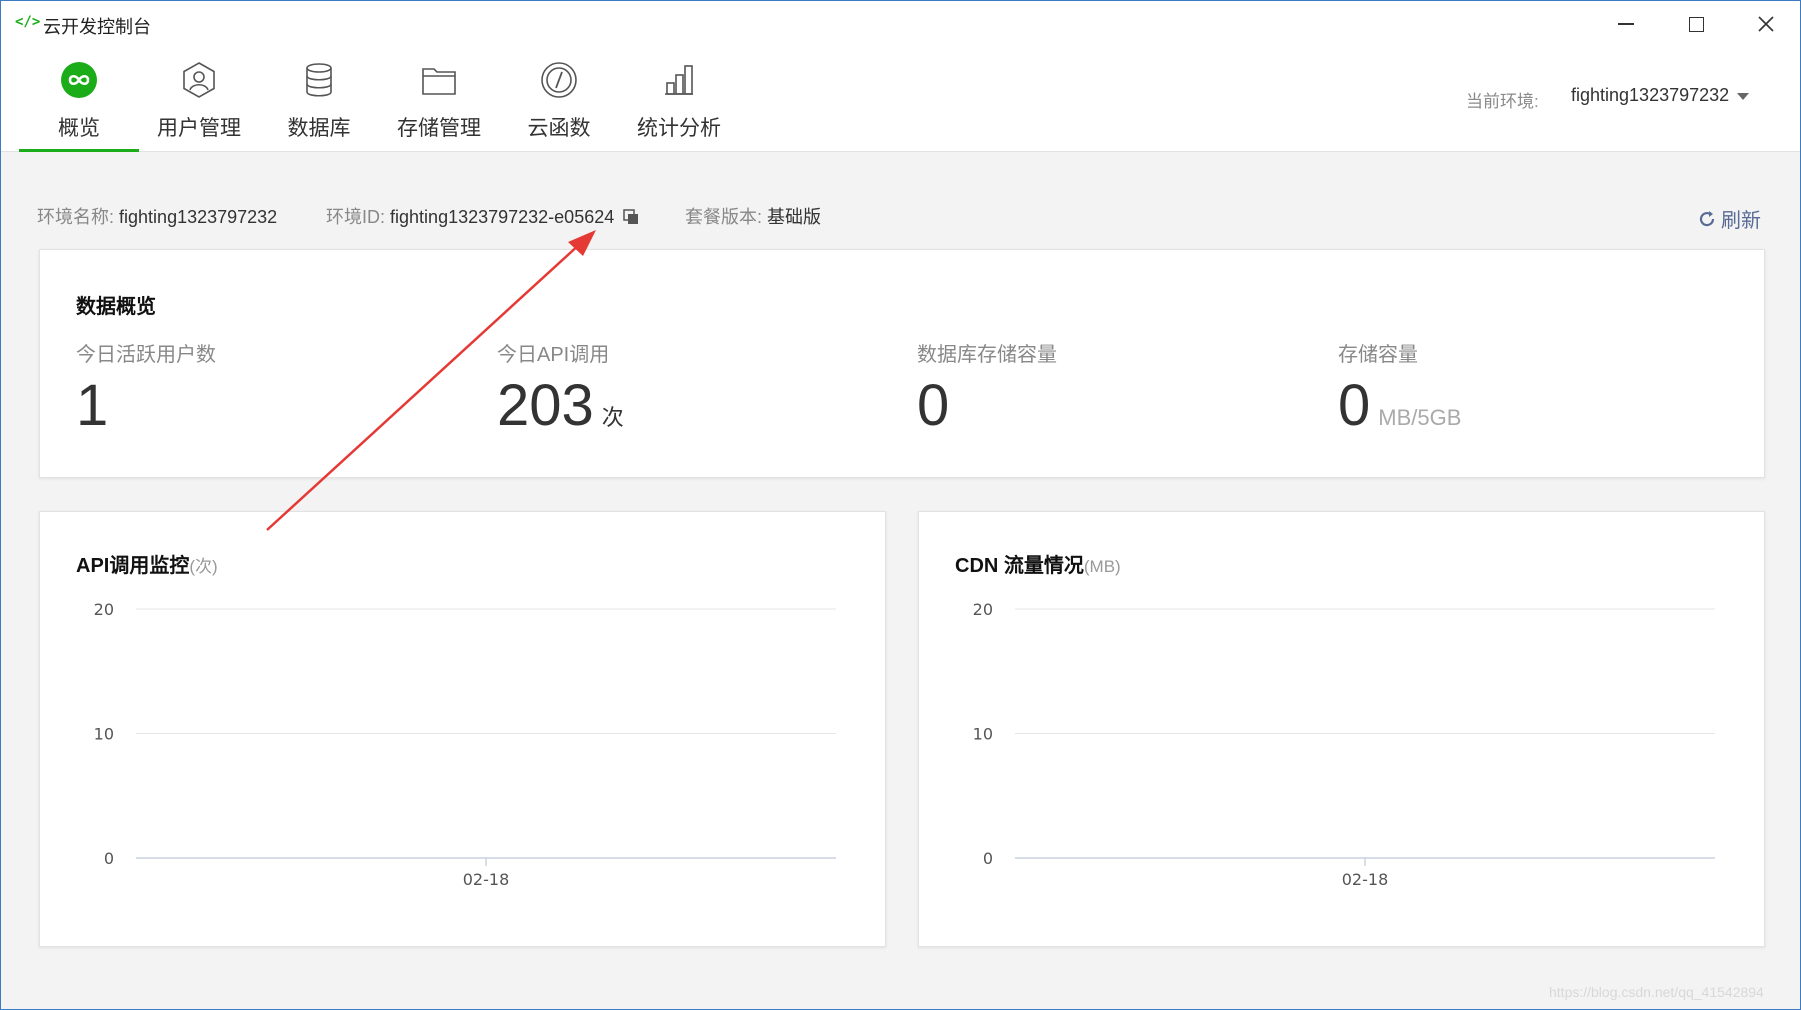  Describe the element at coordinates (1707, 218) in the screenshot. I see `refresh-icon` at that location.